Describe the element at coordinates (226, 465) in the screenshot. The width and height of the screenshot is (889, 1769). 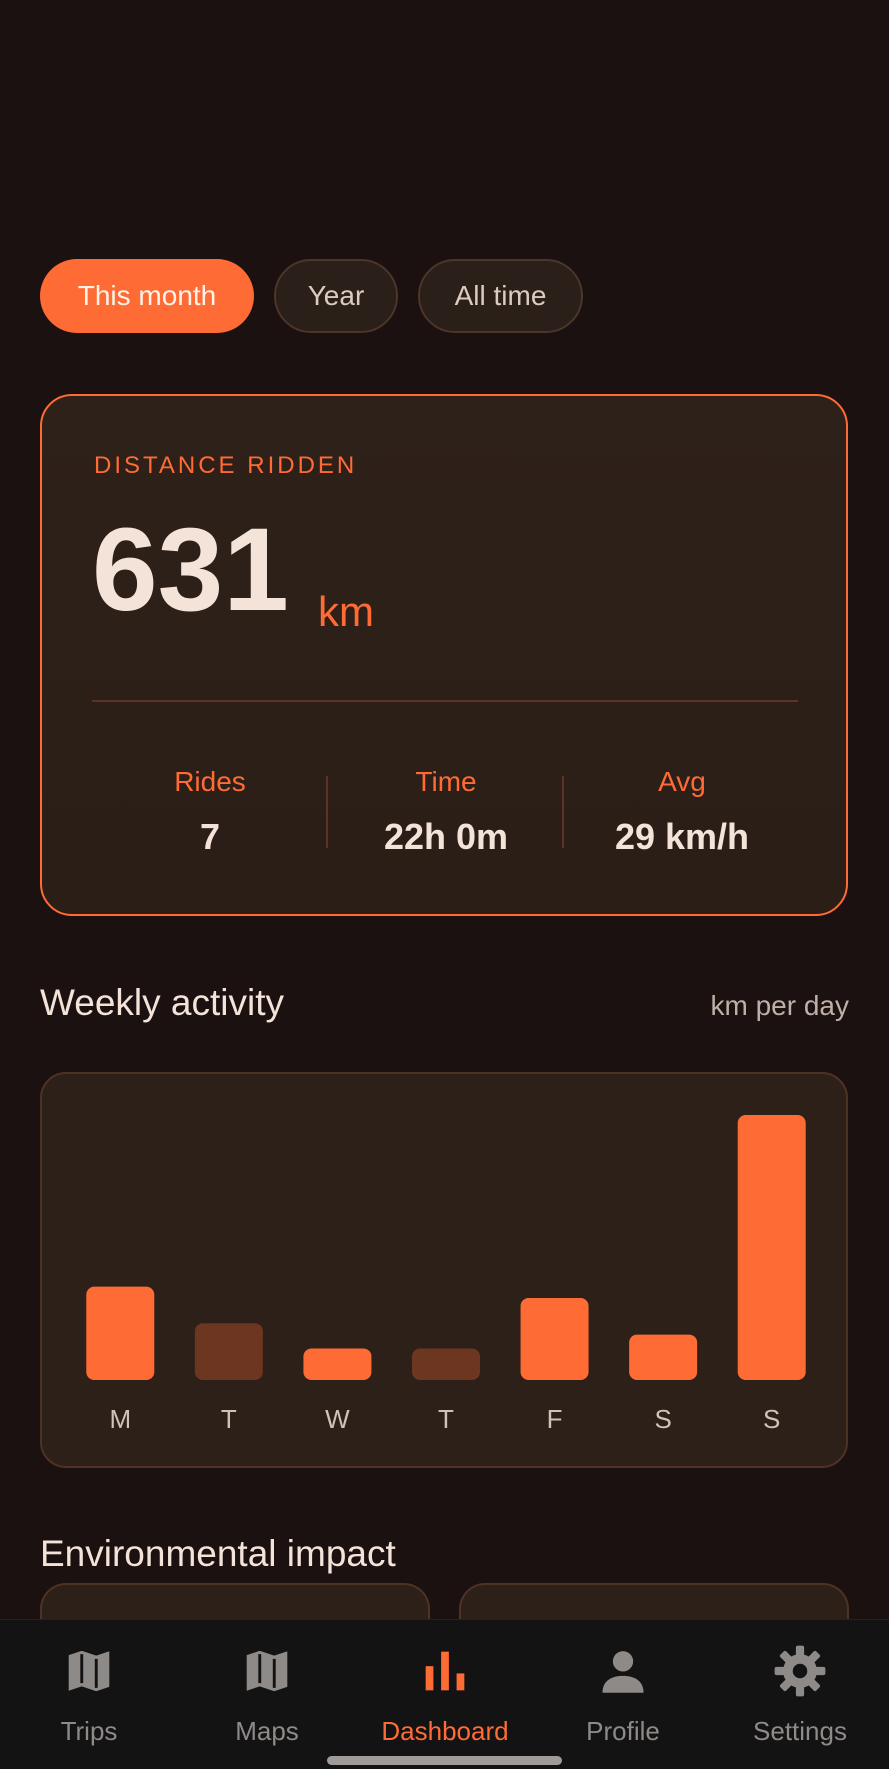
I see `distance-label: DISTANCE RIDDEN` at that location.